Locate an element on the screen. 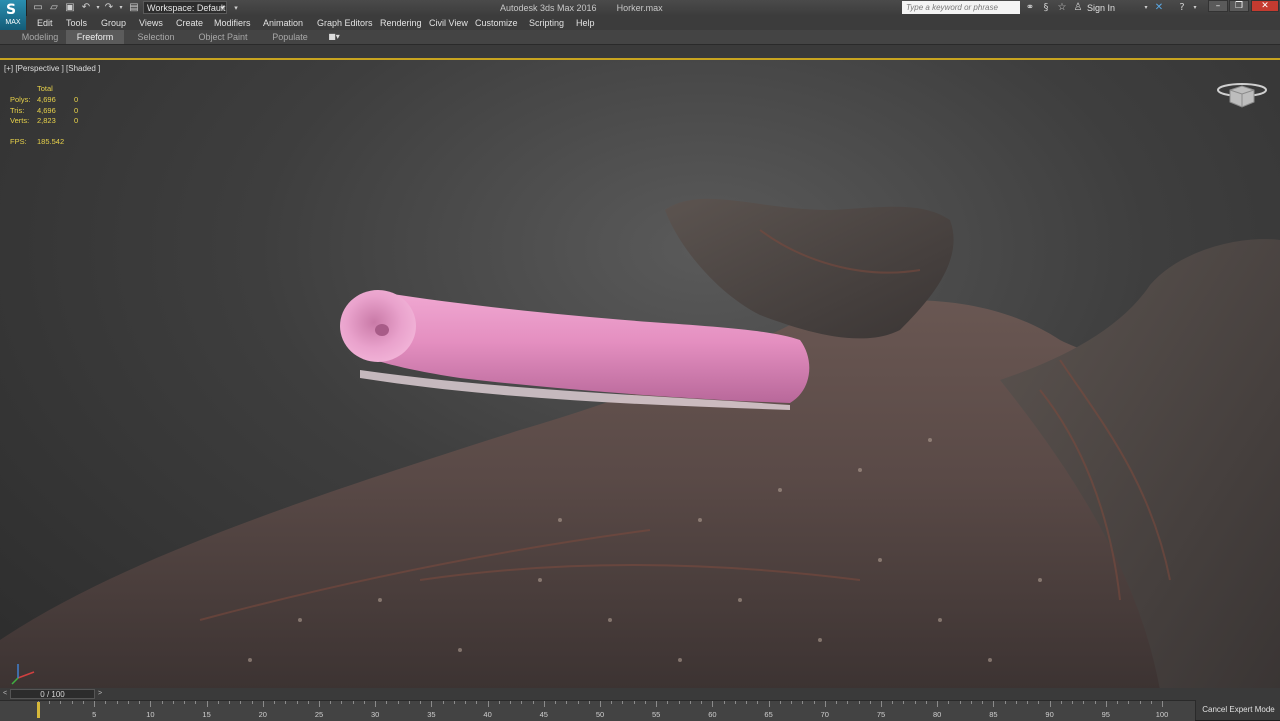 This screenshot has width=1280, height=721. sign-in-dropdown-icon: ▾ is located at coordinates (1146, 8).